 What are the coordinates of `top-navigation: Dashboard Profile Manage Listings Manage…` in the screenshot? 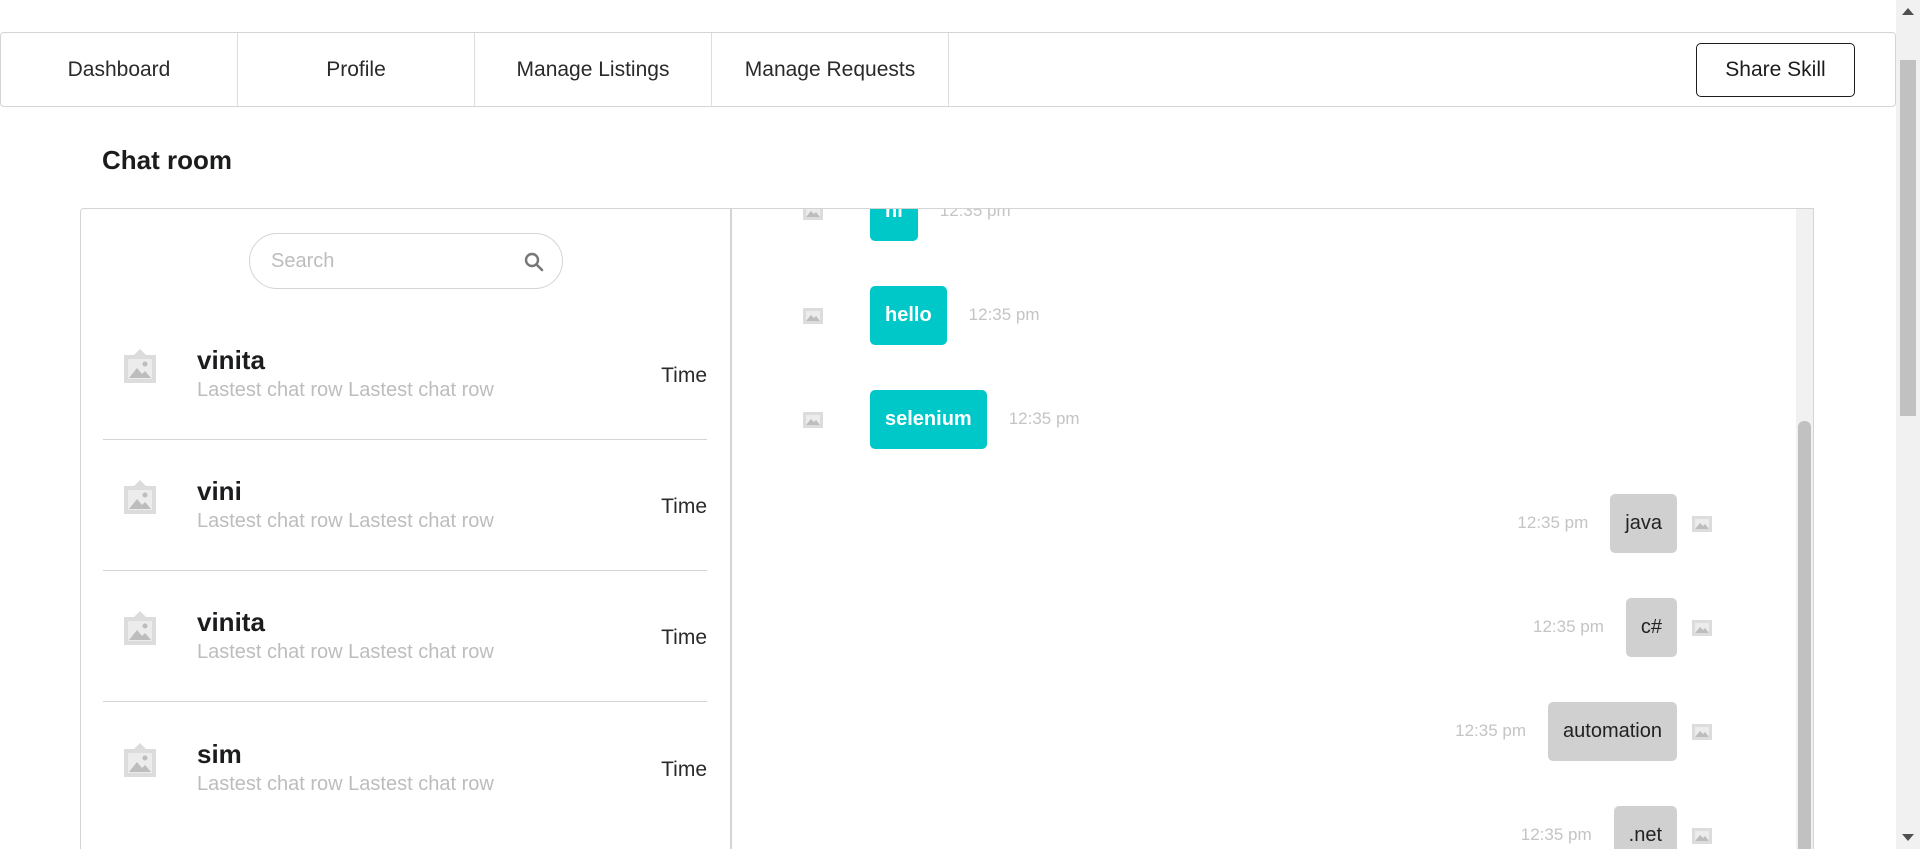 It's located at (948, 69).